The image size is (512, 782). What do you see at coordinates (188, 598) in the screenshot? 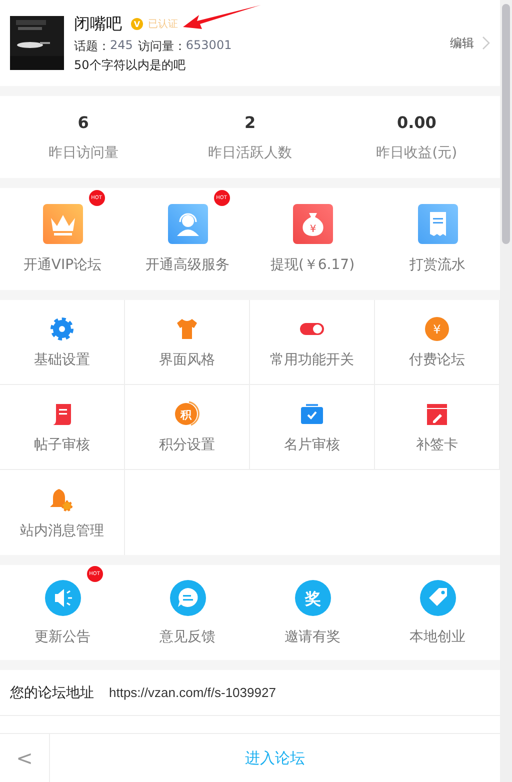
I see `chat-bubble-icon` at bounding box center [188, 598].